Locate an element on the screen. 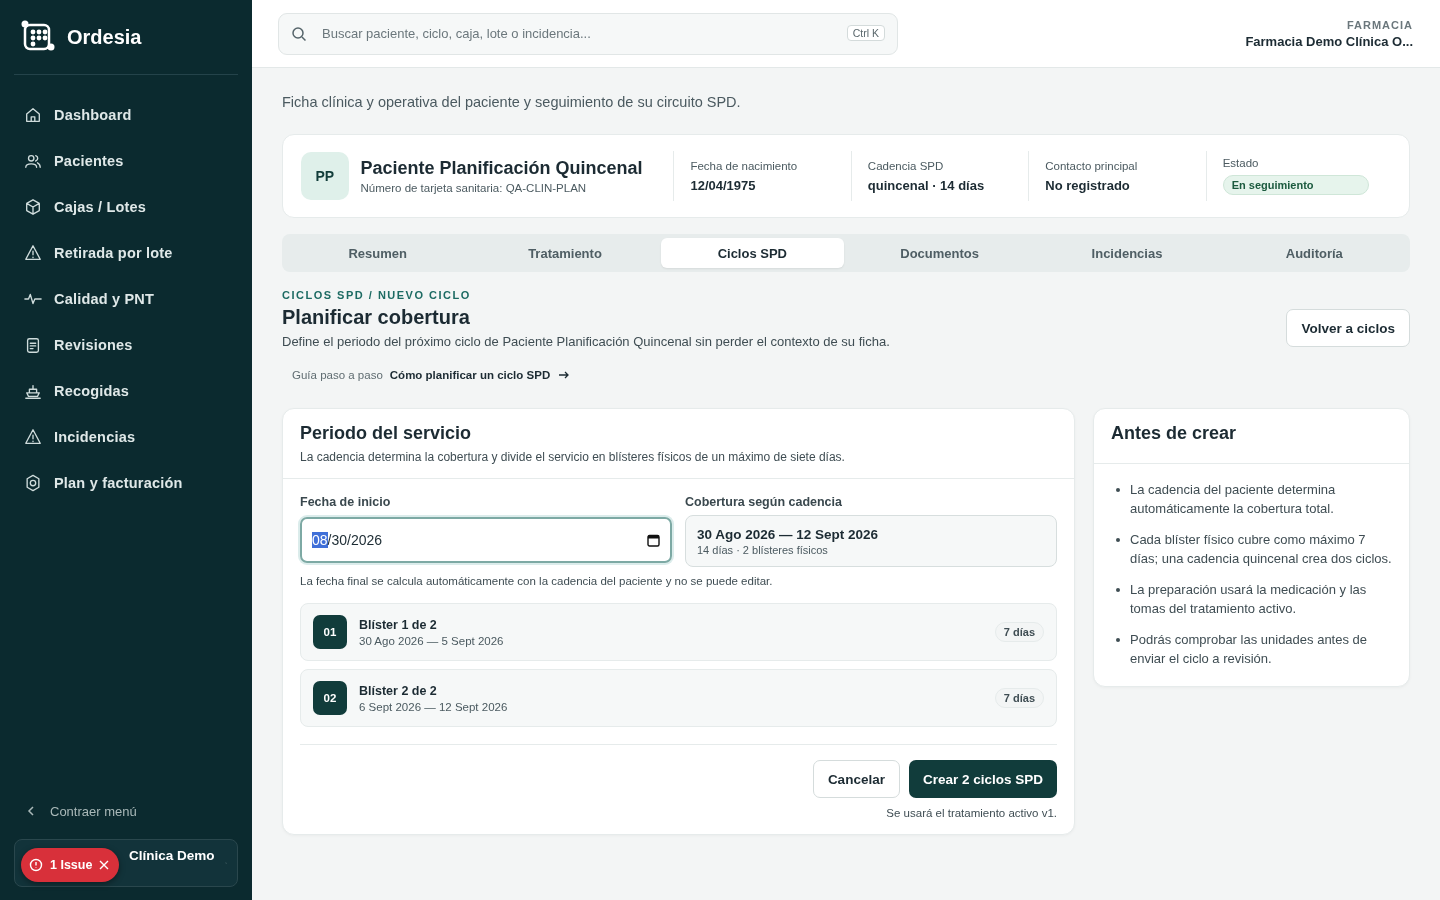 Image resolution: width=1440 pixels, height=900 pixels. arrow-right-icon is located at coordinates (564, 375).